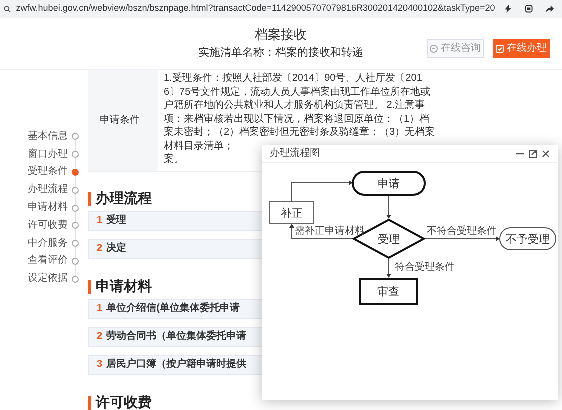  I want to click on connector-line, so click(323, 239).